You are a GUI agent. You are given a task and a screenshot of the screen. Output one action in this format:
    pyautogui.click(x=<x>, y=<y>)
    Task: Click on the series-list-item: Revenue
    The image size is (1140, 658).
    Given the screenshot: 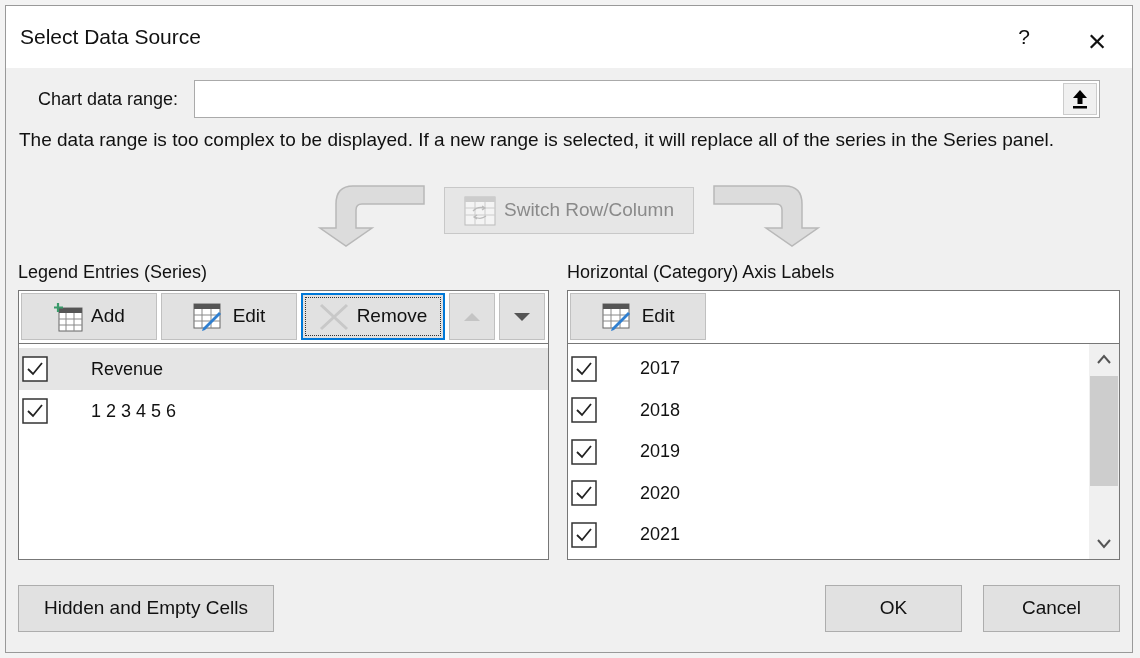 What is the action you would take?
    pyautogui.click(x=284, y=369)
    